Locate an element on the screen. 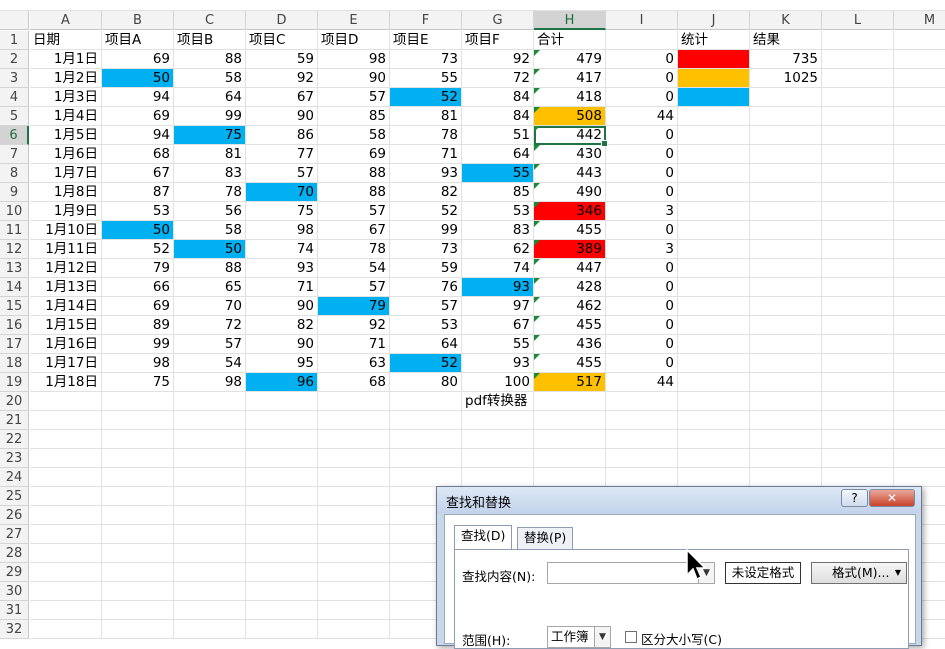 This screenshot has height=649, width=945. value-cell-h: 418 is located at coordinates (570, 97).